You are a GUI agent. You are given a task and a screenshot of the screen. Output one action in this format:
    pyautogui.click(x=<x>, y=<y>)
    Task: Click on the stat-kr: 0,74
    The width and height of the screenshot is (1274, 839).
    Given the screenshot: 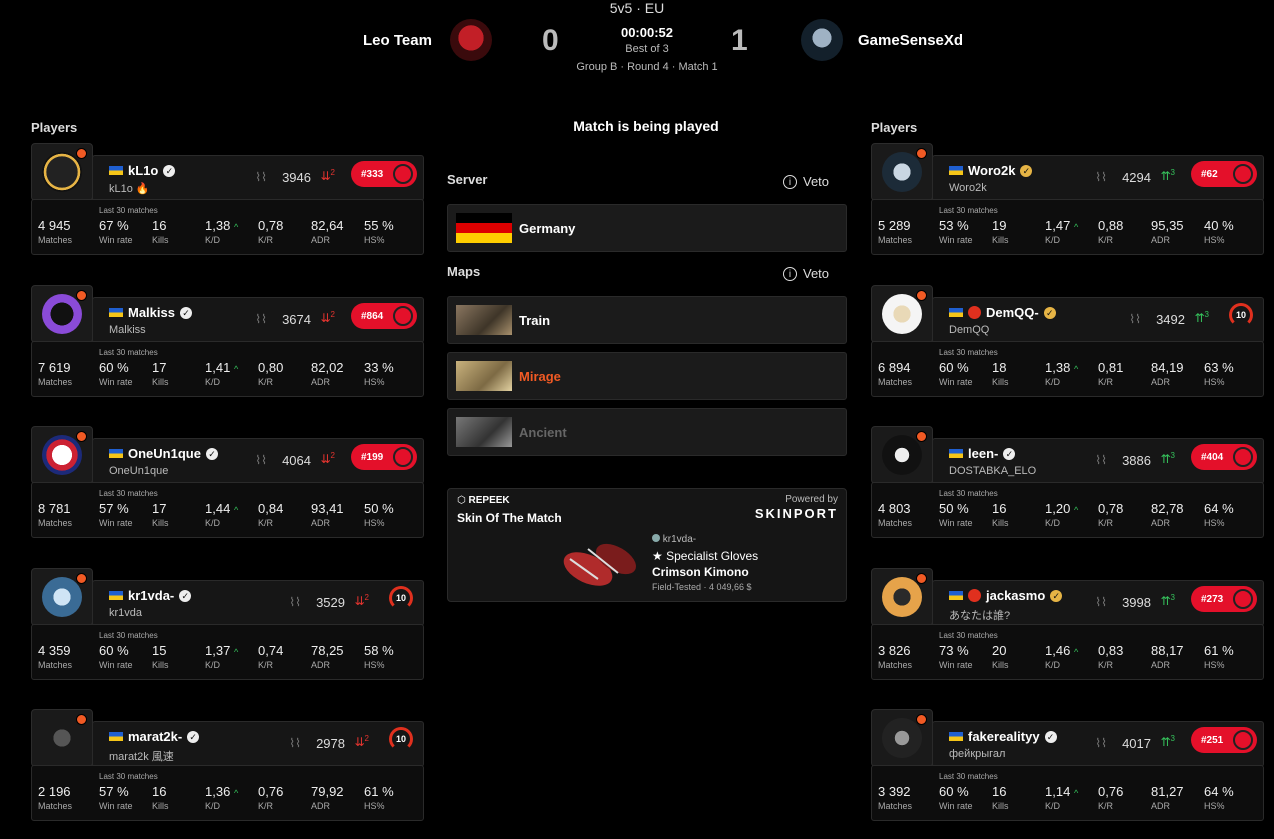 What is the action you would take?
    pyautogui.click(x=271, y=650)
    